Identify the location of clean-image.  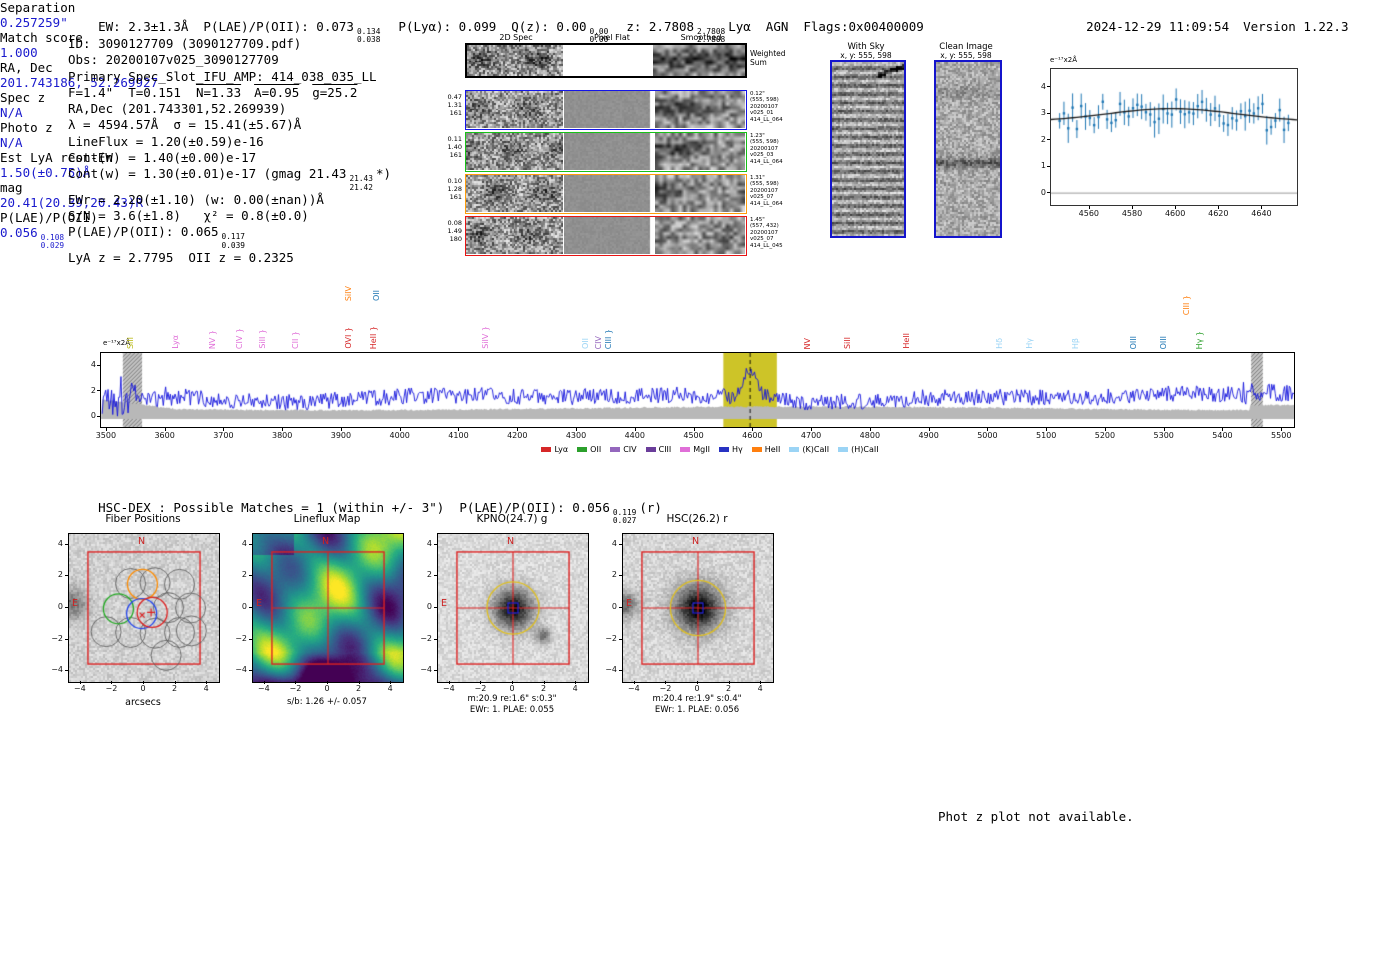
(968, 149).